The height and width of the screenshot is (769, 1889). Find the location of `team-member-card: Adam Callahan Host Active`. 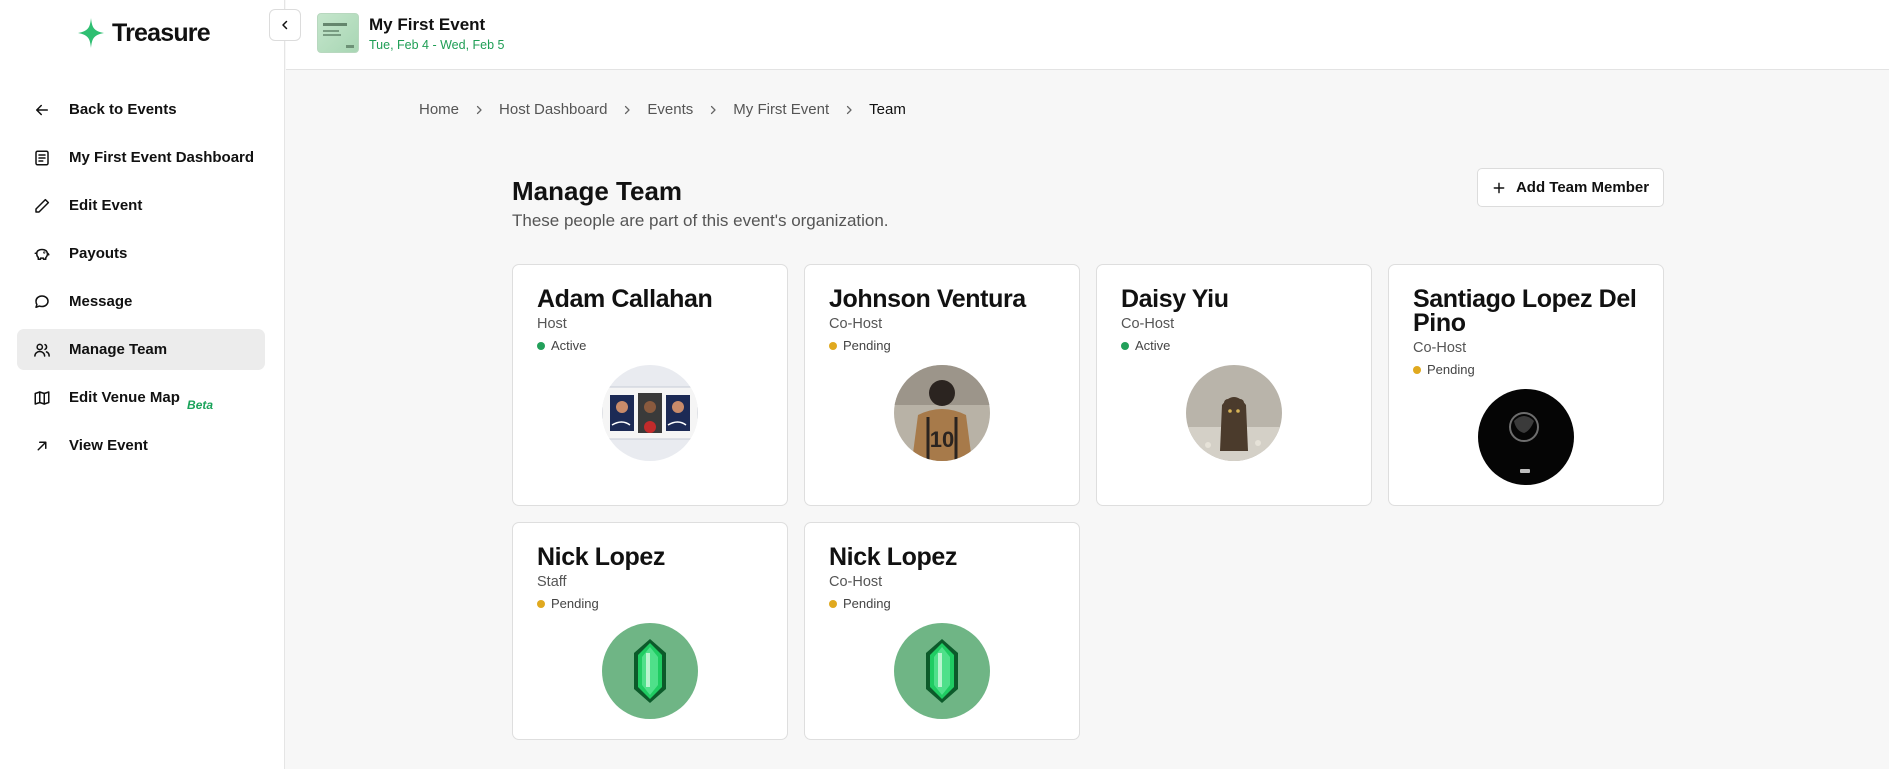

team-member-card: Adam Callahan Host Active is located at coordinates (650, 385).